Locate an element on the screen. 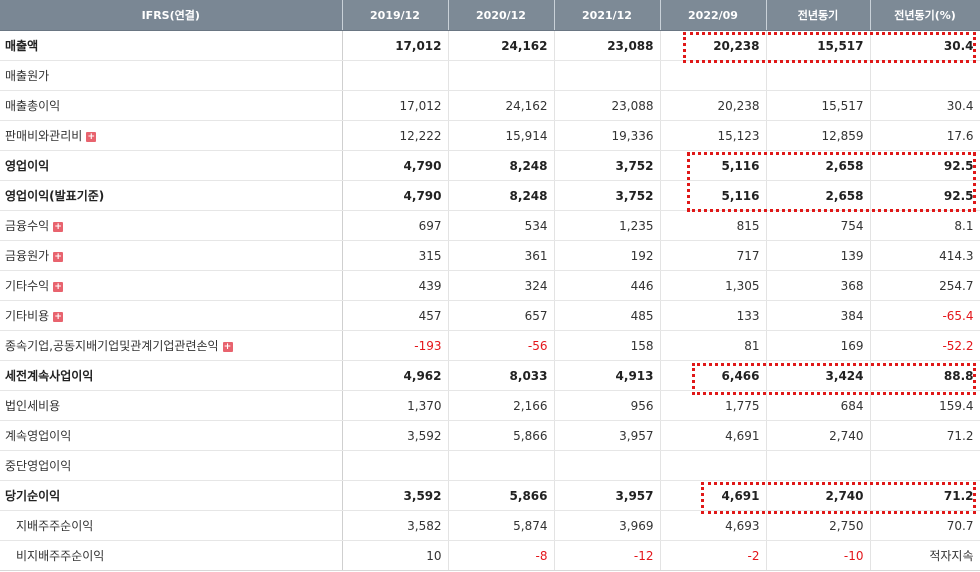 Image resolution: width=980 pixels, height=572 pixels. table-row: 매출액 17,012 24,162 23,088 20,238 15,517 30.4 is located at coordinates (490, 45).